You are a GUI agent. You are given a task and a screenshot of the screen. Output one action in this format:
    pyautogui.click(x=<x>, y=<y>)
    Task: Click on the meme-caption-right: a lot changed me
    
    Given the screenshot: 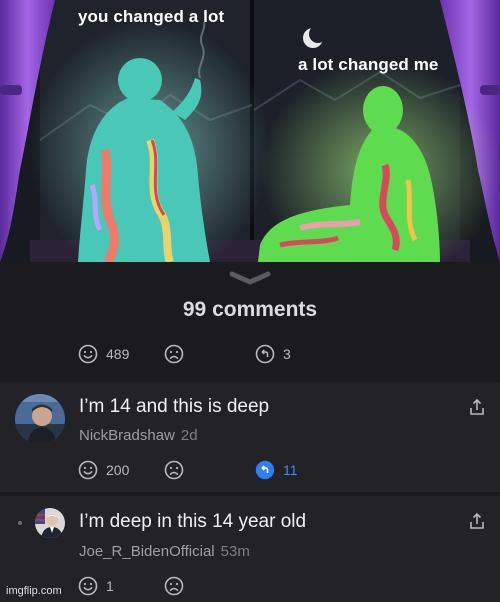 What is the action you would take?
    pyautogui.click(x=368, y=64)
    